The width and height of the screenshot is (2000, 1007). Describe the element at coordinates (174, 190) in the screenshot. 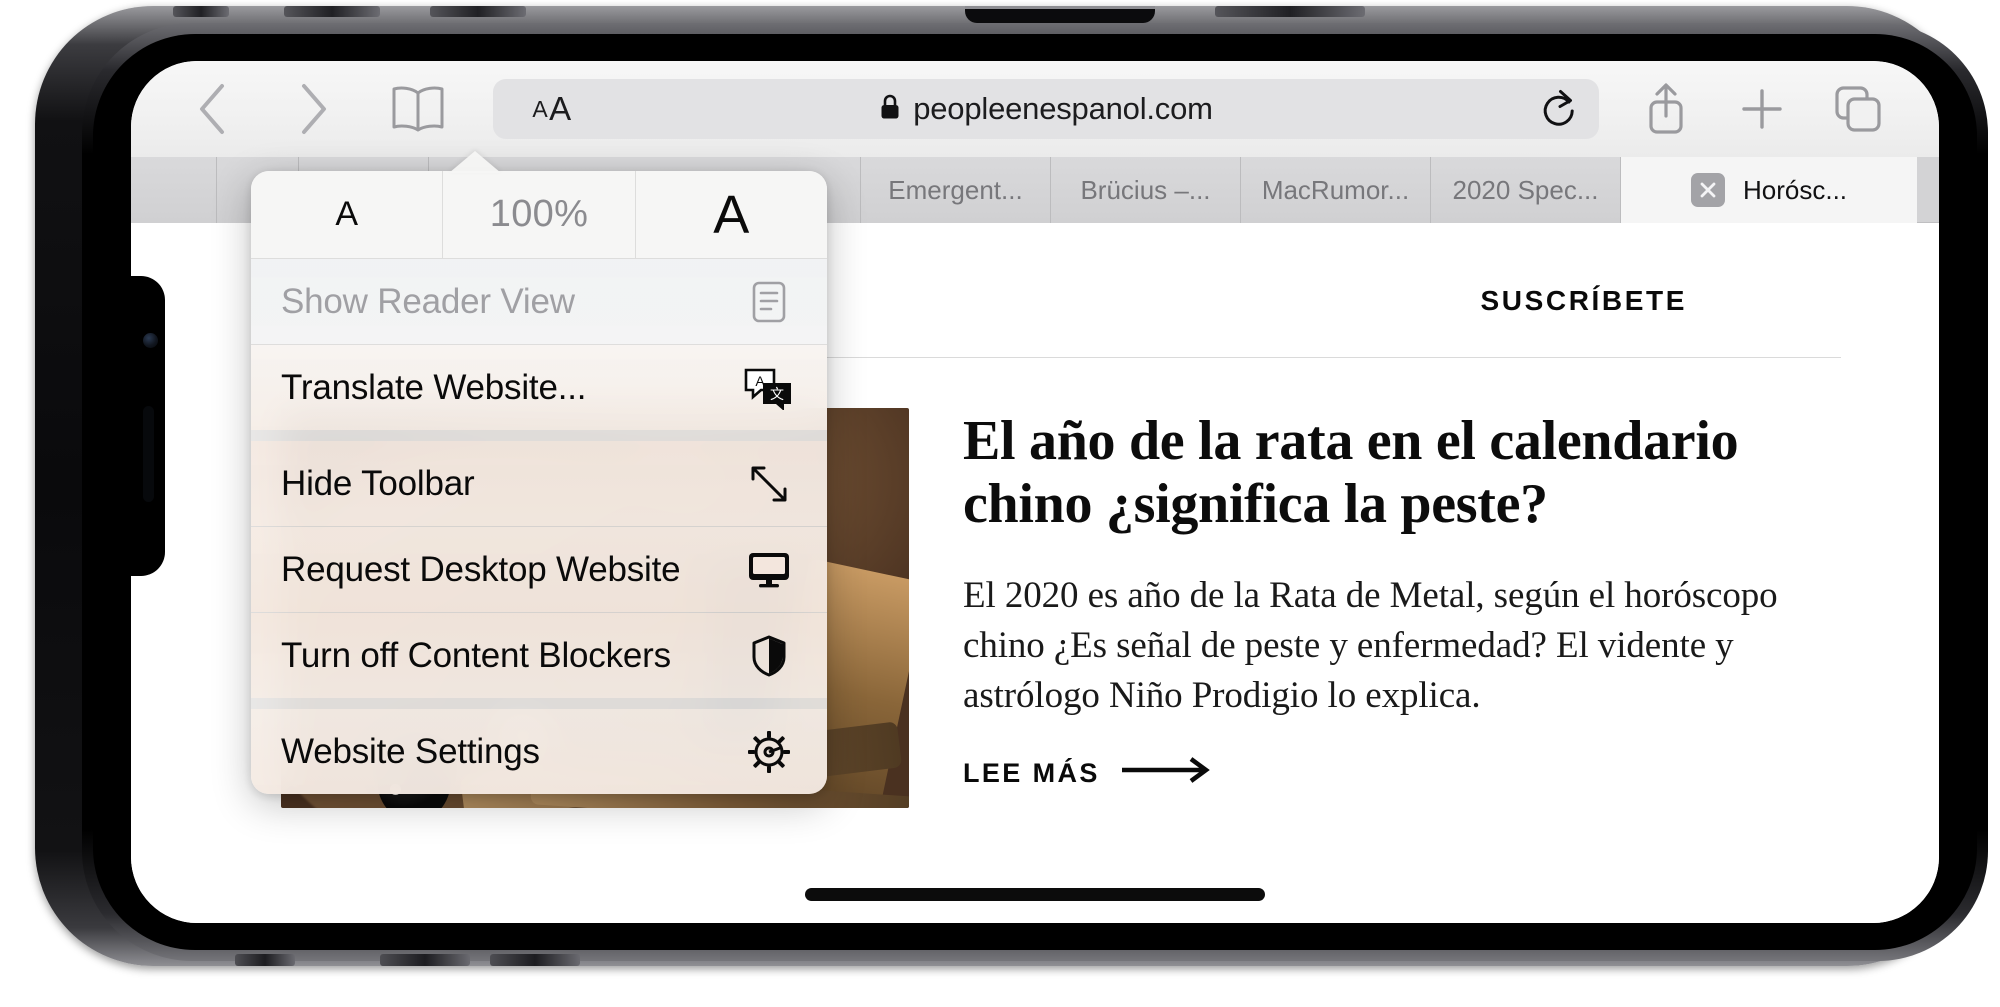

I see `tab-item` at that location.